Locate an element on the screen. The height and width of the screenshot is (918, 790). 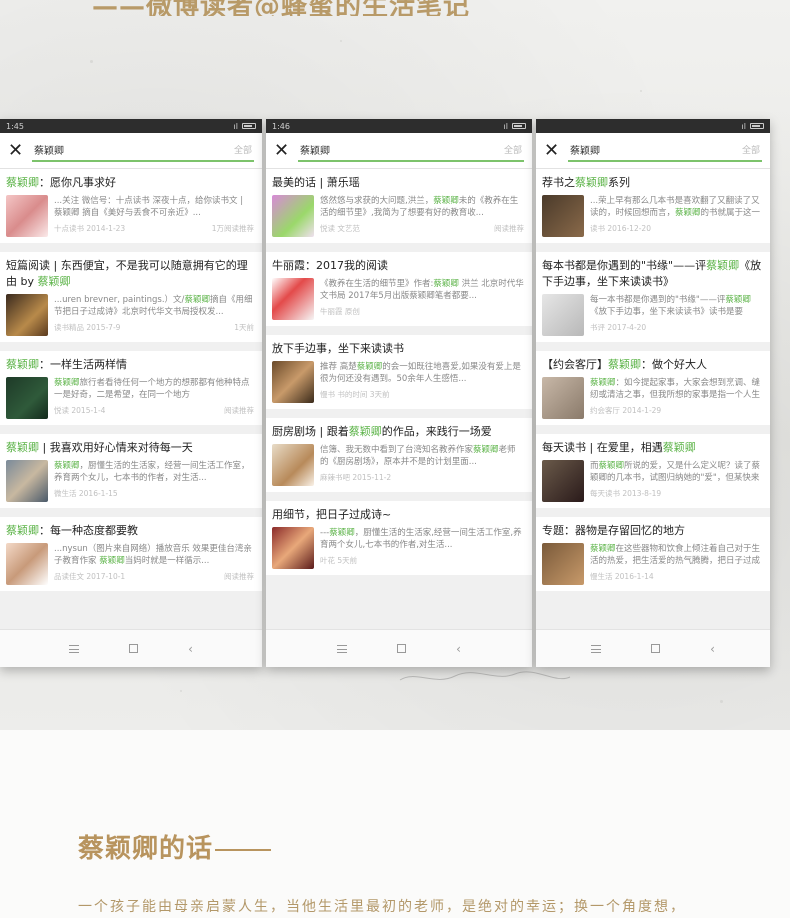
item-meta: 品读佳文 2017-10-1 阅读推荐 is located at coordinates (154, 577).